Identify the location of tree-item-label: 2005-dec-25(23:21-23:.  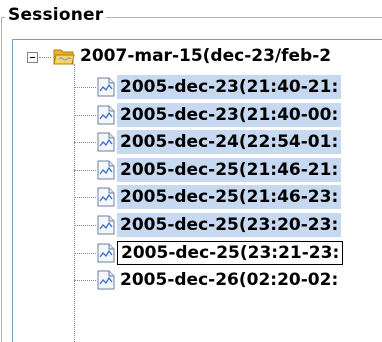
(230, 253).